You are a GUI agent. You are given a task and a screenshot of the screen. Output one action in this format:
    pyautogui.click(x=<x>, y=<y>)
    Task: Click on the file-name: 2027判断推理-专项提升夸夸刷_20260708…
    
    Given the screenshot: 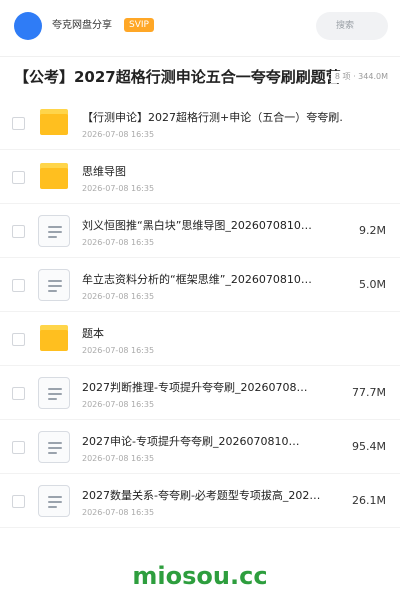 What is the action you would take?
    pyautogui.click(x=195, y=387)
    